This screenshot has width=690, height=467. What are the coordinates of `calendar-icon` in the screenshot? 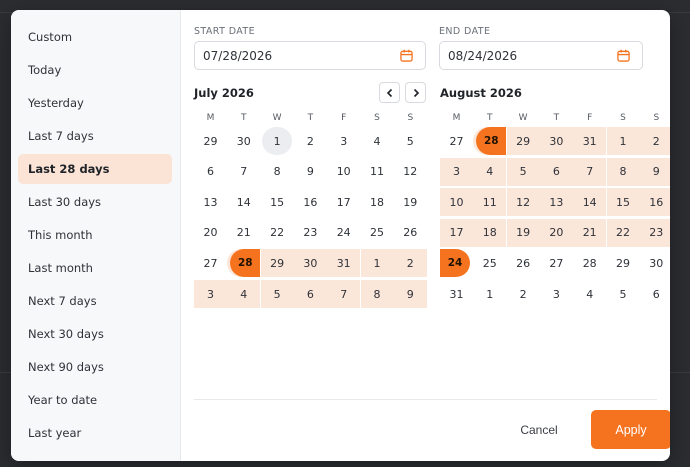 It's located at (406, 55).